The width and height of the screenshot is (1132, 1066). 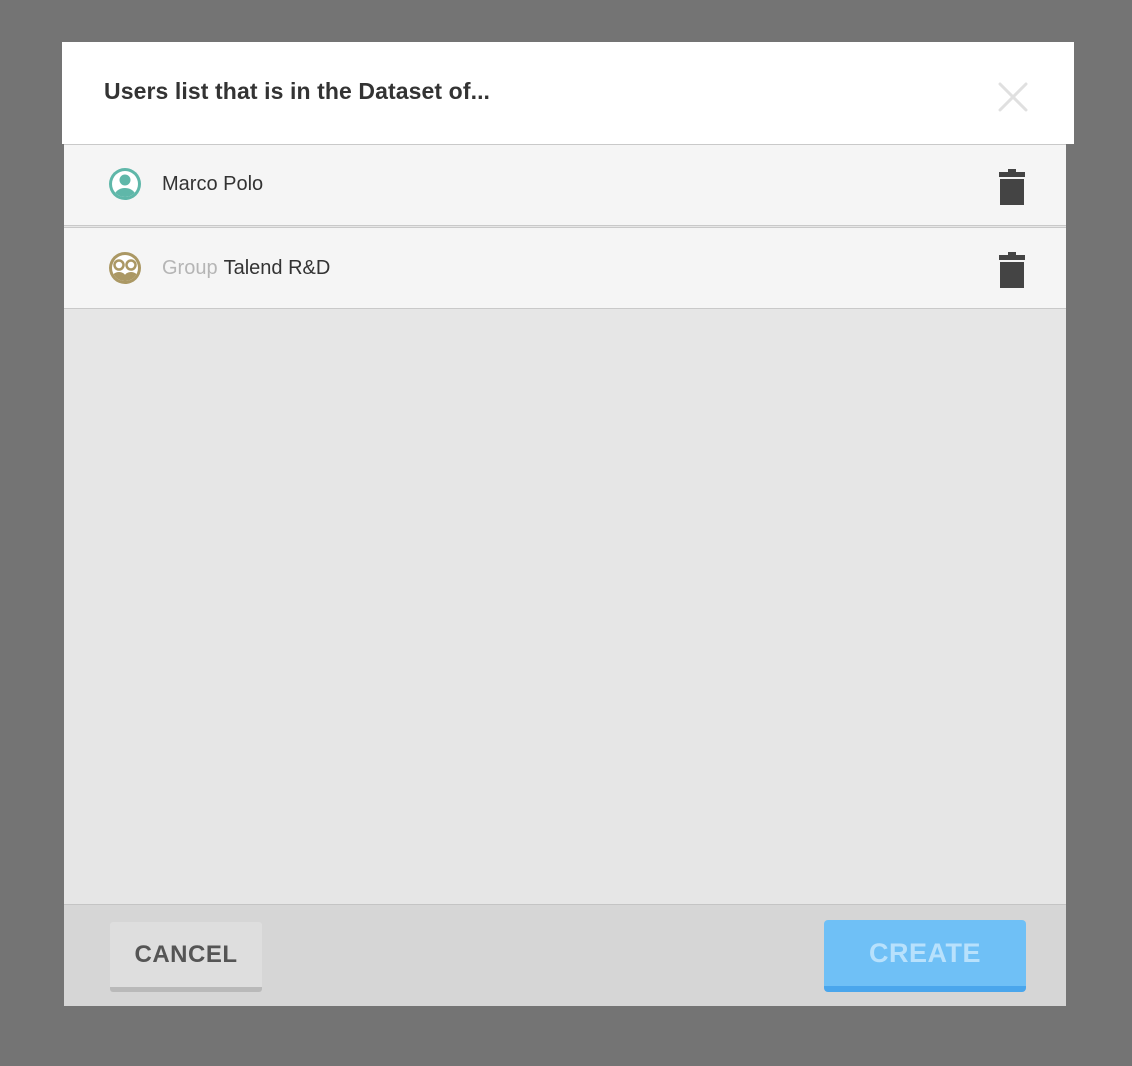 I want to click on list-item-user: Marco Polo, so click(x=565, y=185).